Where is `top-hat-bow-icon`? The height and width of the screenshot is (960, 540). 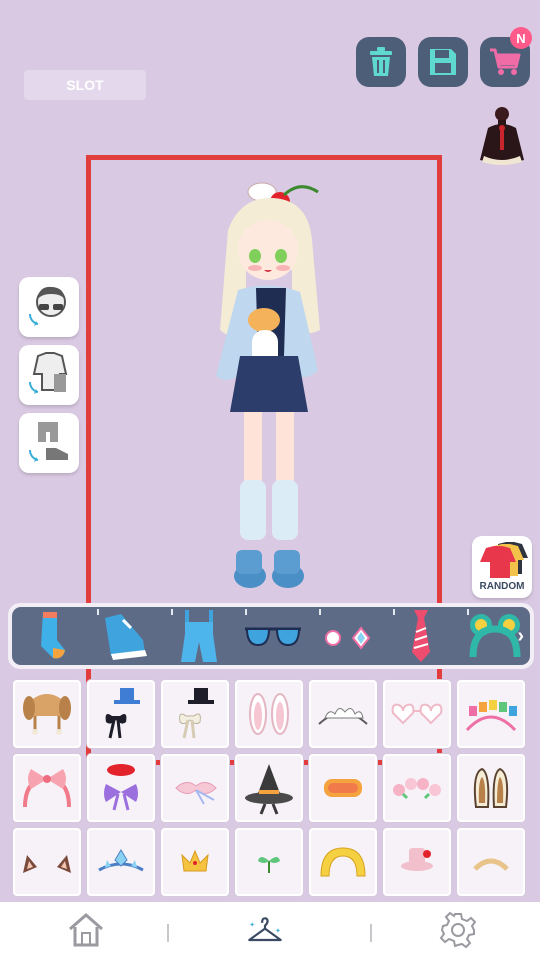 top-hat-bow-icon is located at coordinates (122, 713).